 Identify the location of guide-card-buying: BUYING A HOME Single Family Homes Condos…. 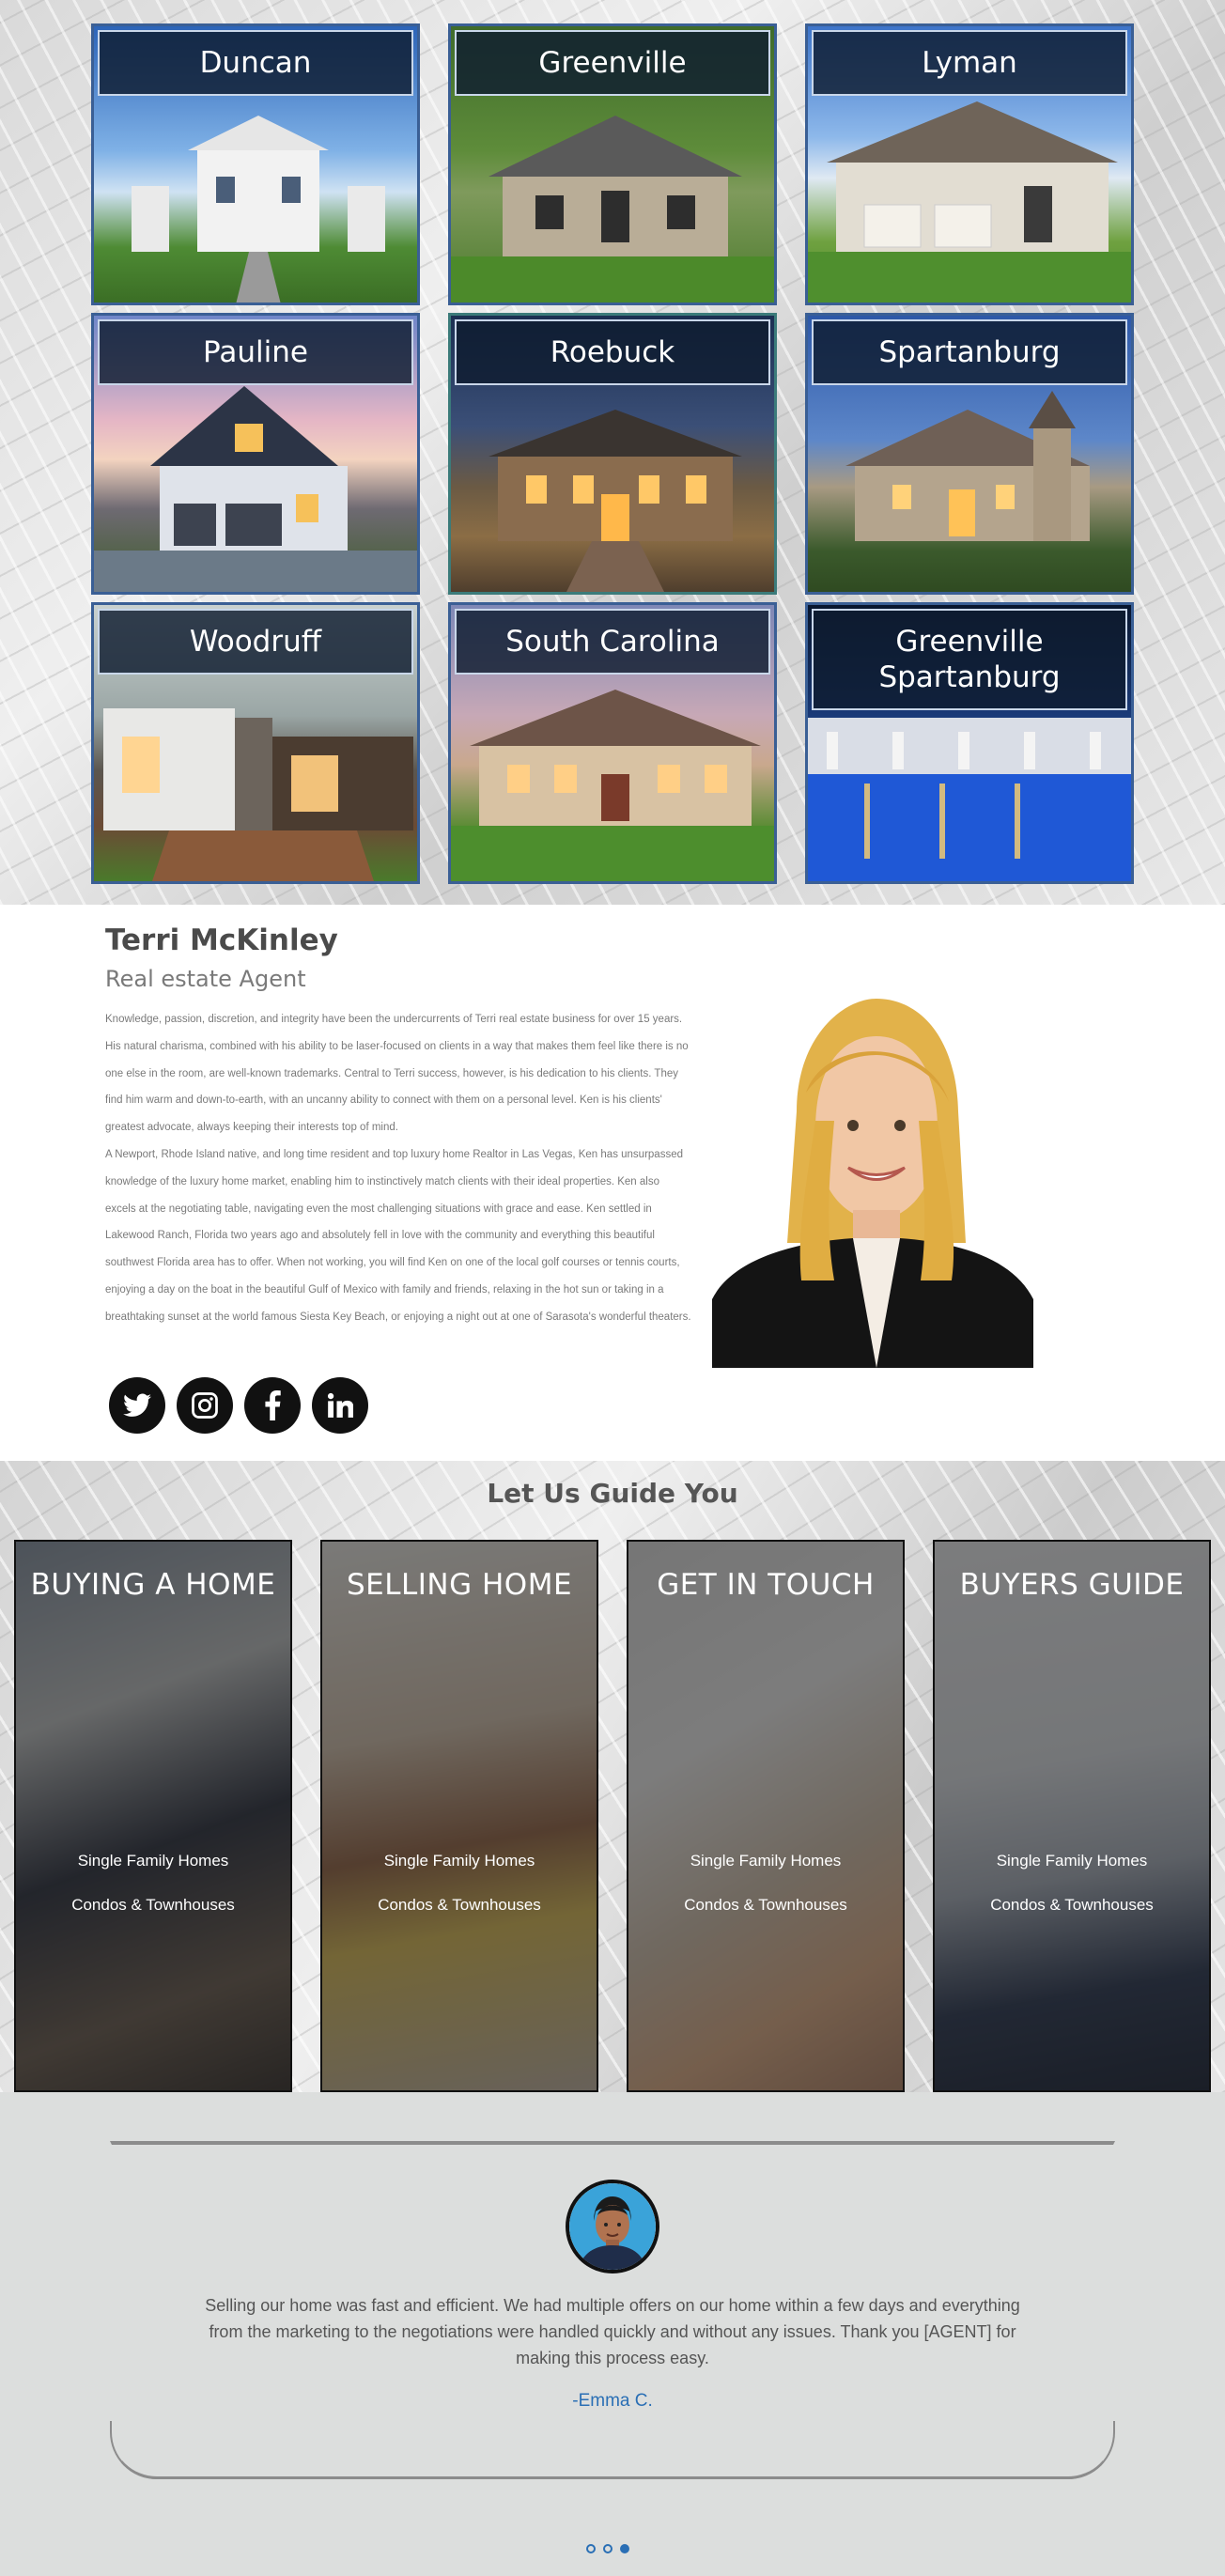
(153, 1816).